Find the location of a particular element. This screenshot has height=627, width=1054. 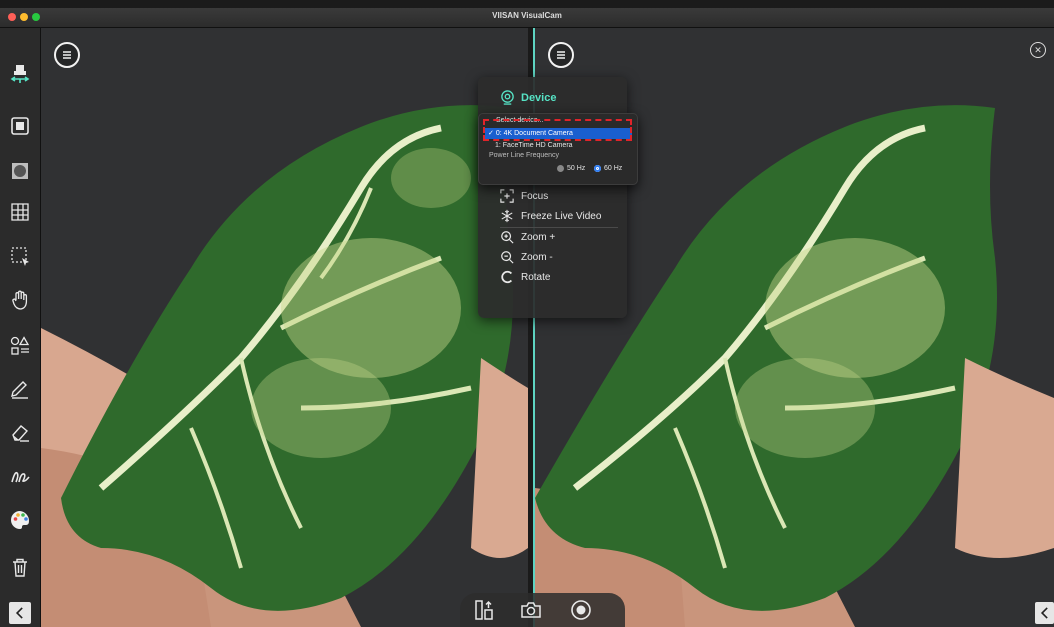

record-icon is located at coordinates (581, 610).